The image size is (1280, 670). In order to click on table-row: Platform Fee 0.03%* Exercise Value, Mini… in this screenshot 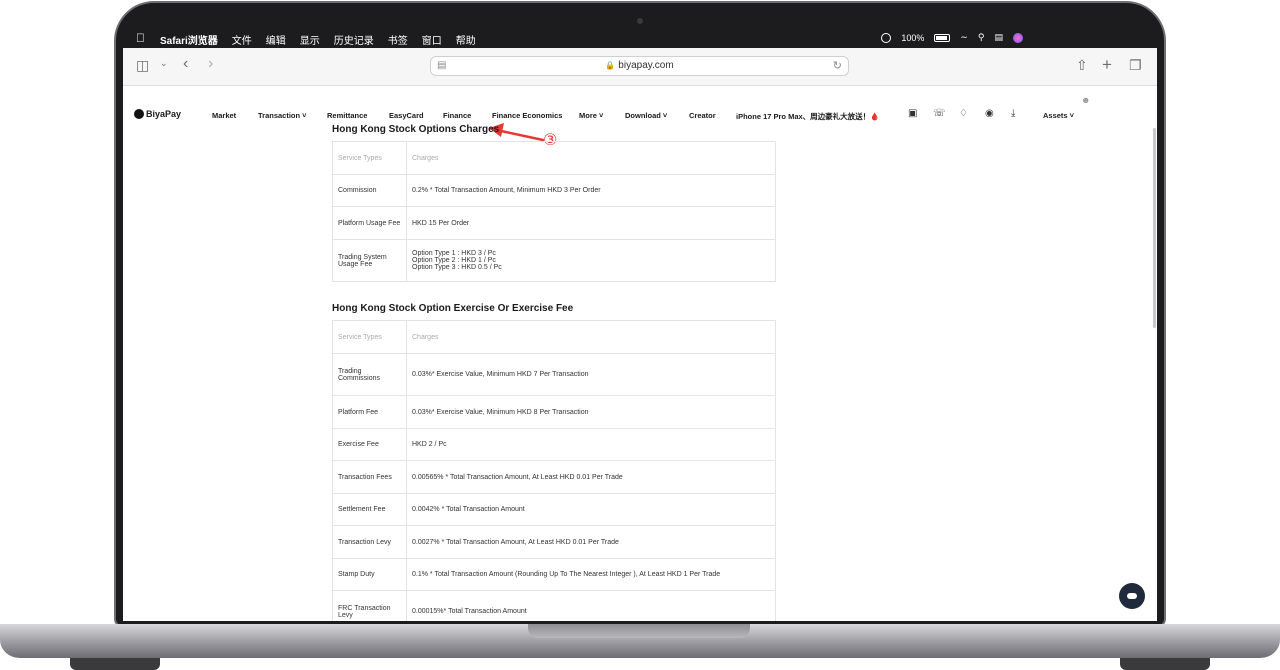, I will do `click(554, 412)`.